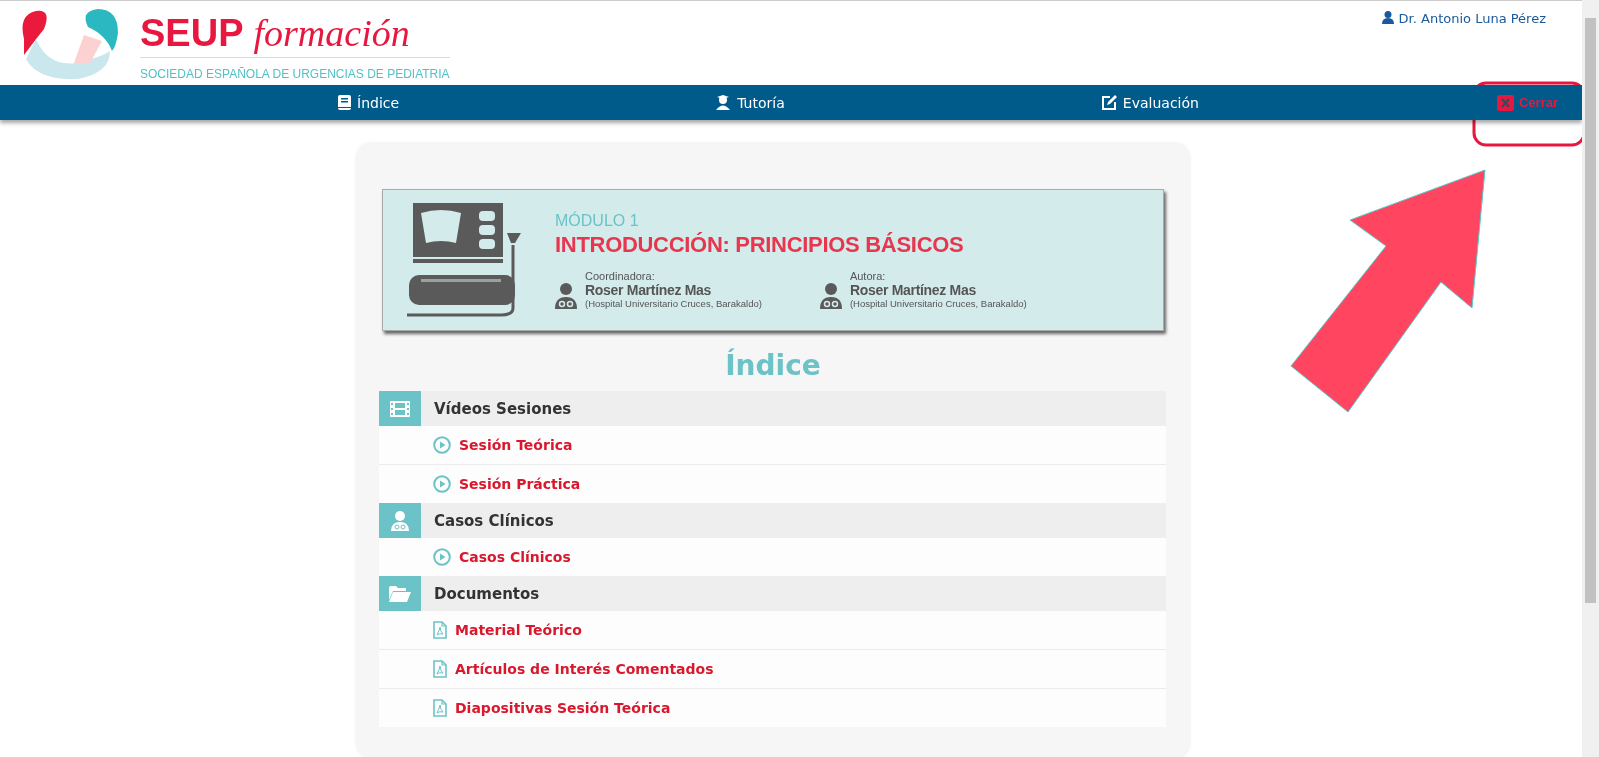  I want to click on film-icon, so click(400, 408).